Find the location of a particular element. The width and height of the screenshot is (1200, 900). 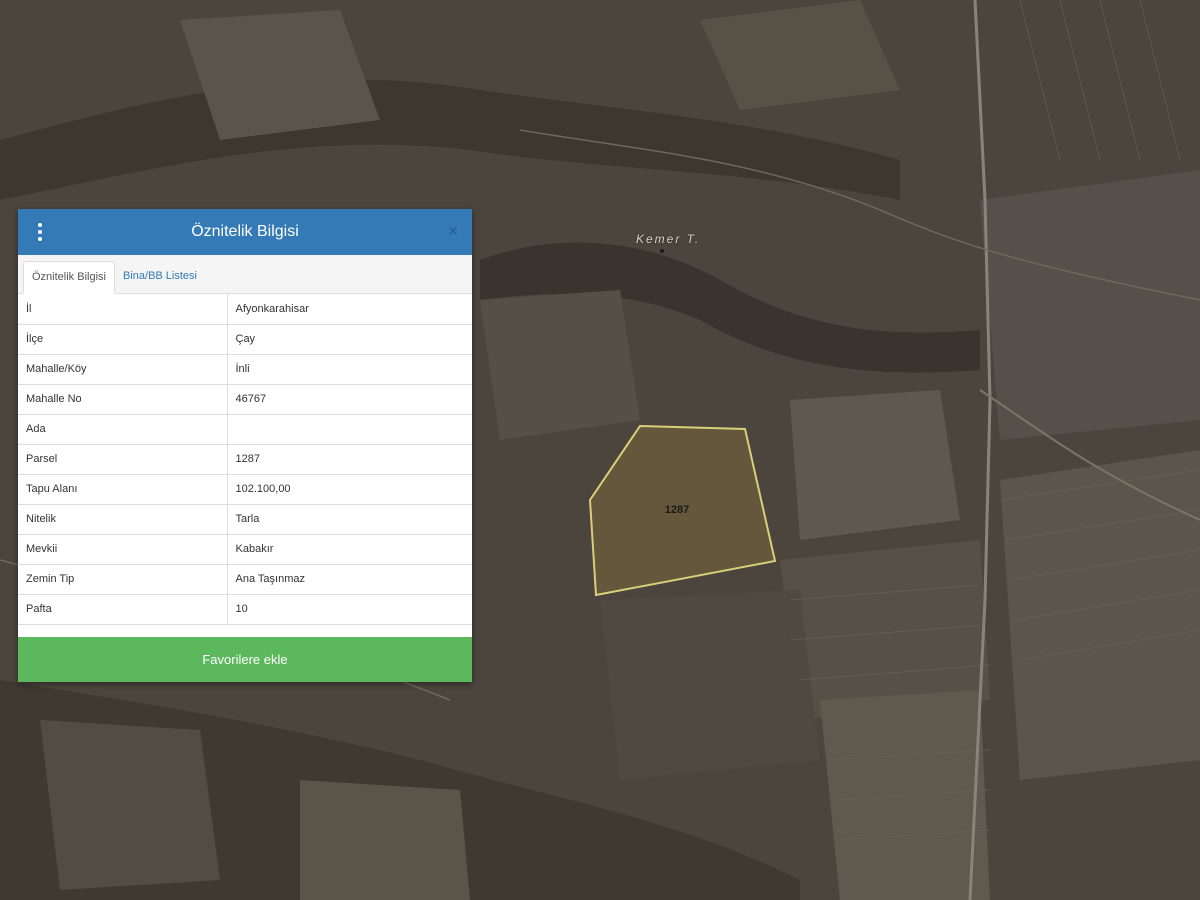

place-label: Kemer T. is located at coordinates (668, 239).